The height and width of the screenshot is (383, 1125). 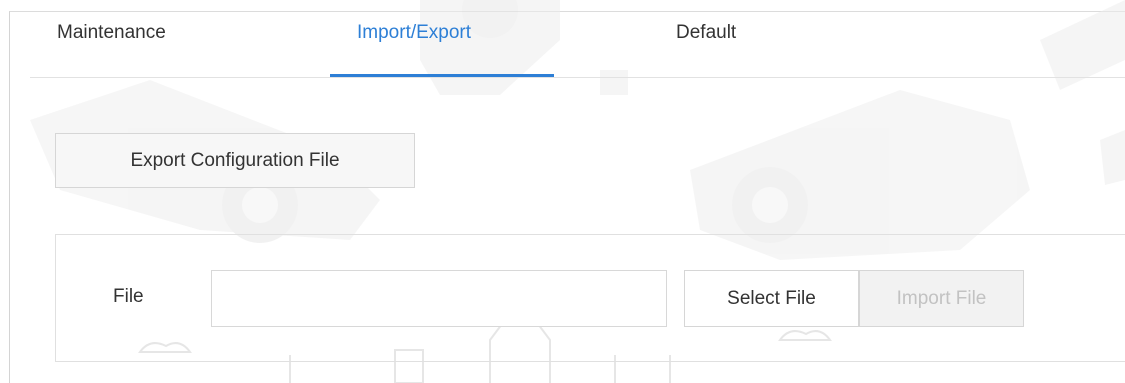 I want to click on export-configuration-file-button: Export Configuration File, so click(x=235, y=160).